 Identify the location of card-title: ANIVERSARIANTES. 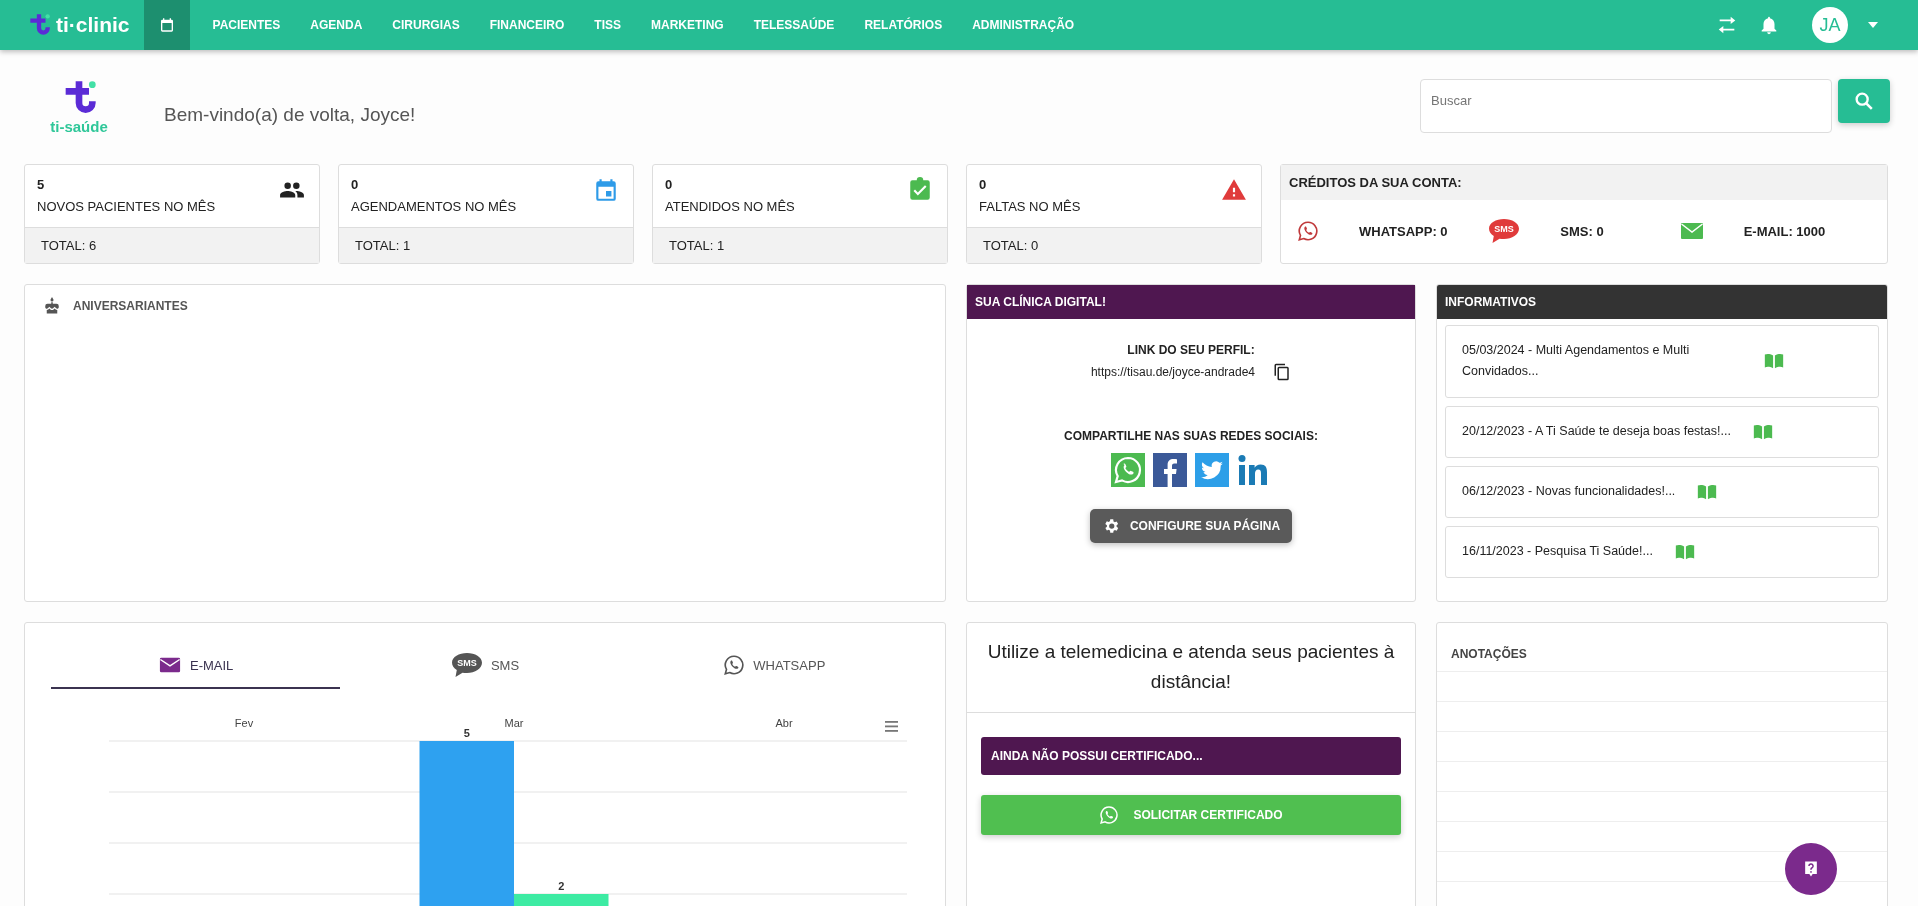
(130, 306).